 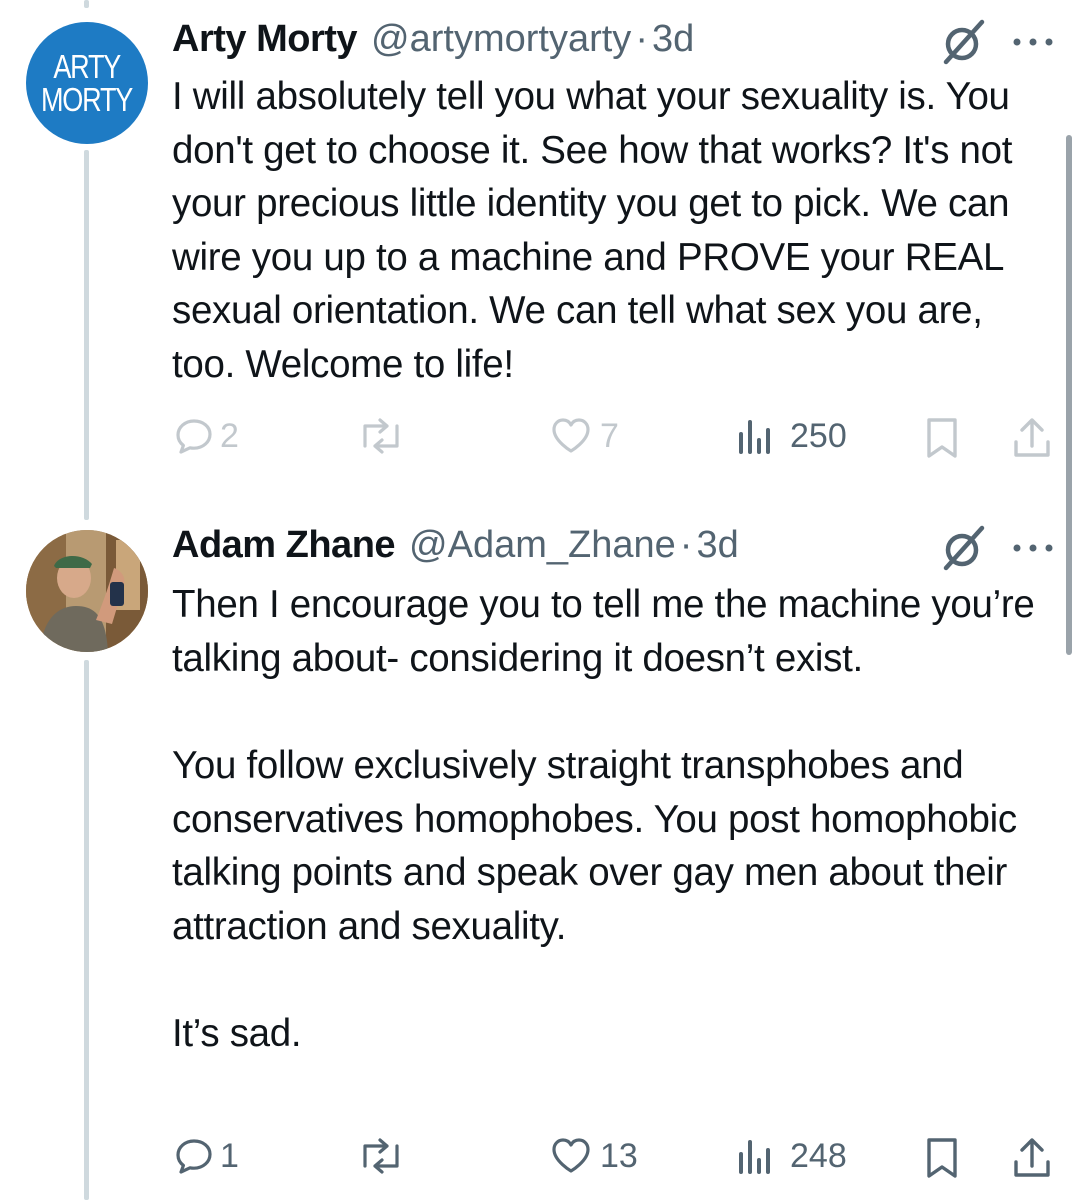 I want to click on like-count: 13, so click(x=619, y=1155).